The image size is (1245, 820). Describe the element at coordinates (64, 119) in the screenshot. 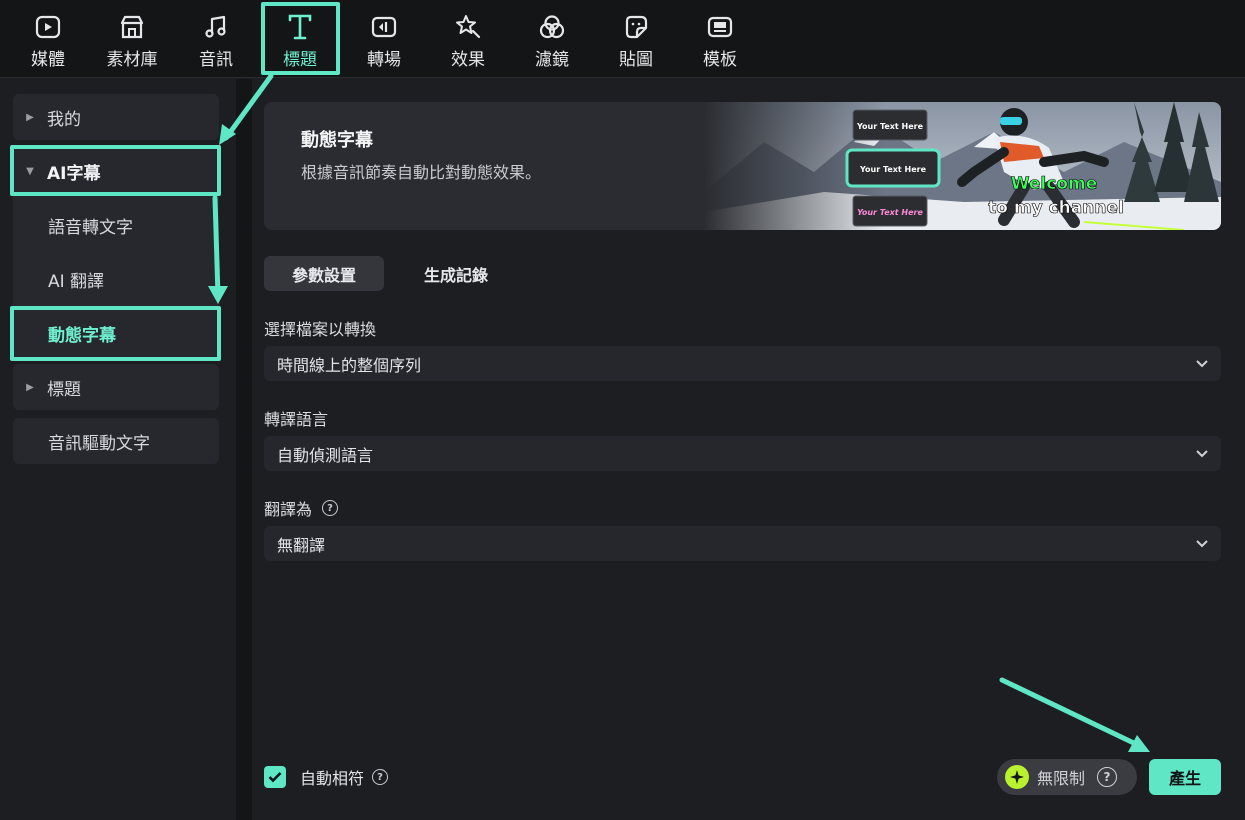

I see `sidebar-item-label: 我的` at that location.